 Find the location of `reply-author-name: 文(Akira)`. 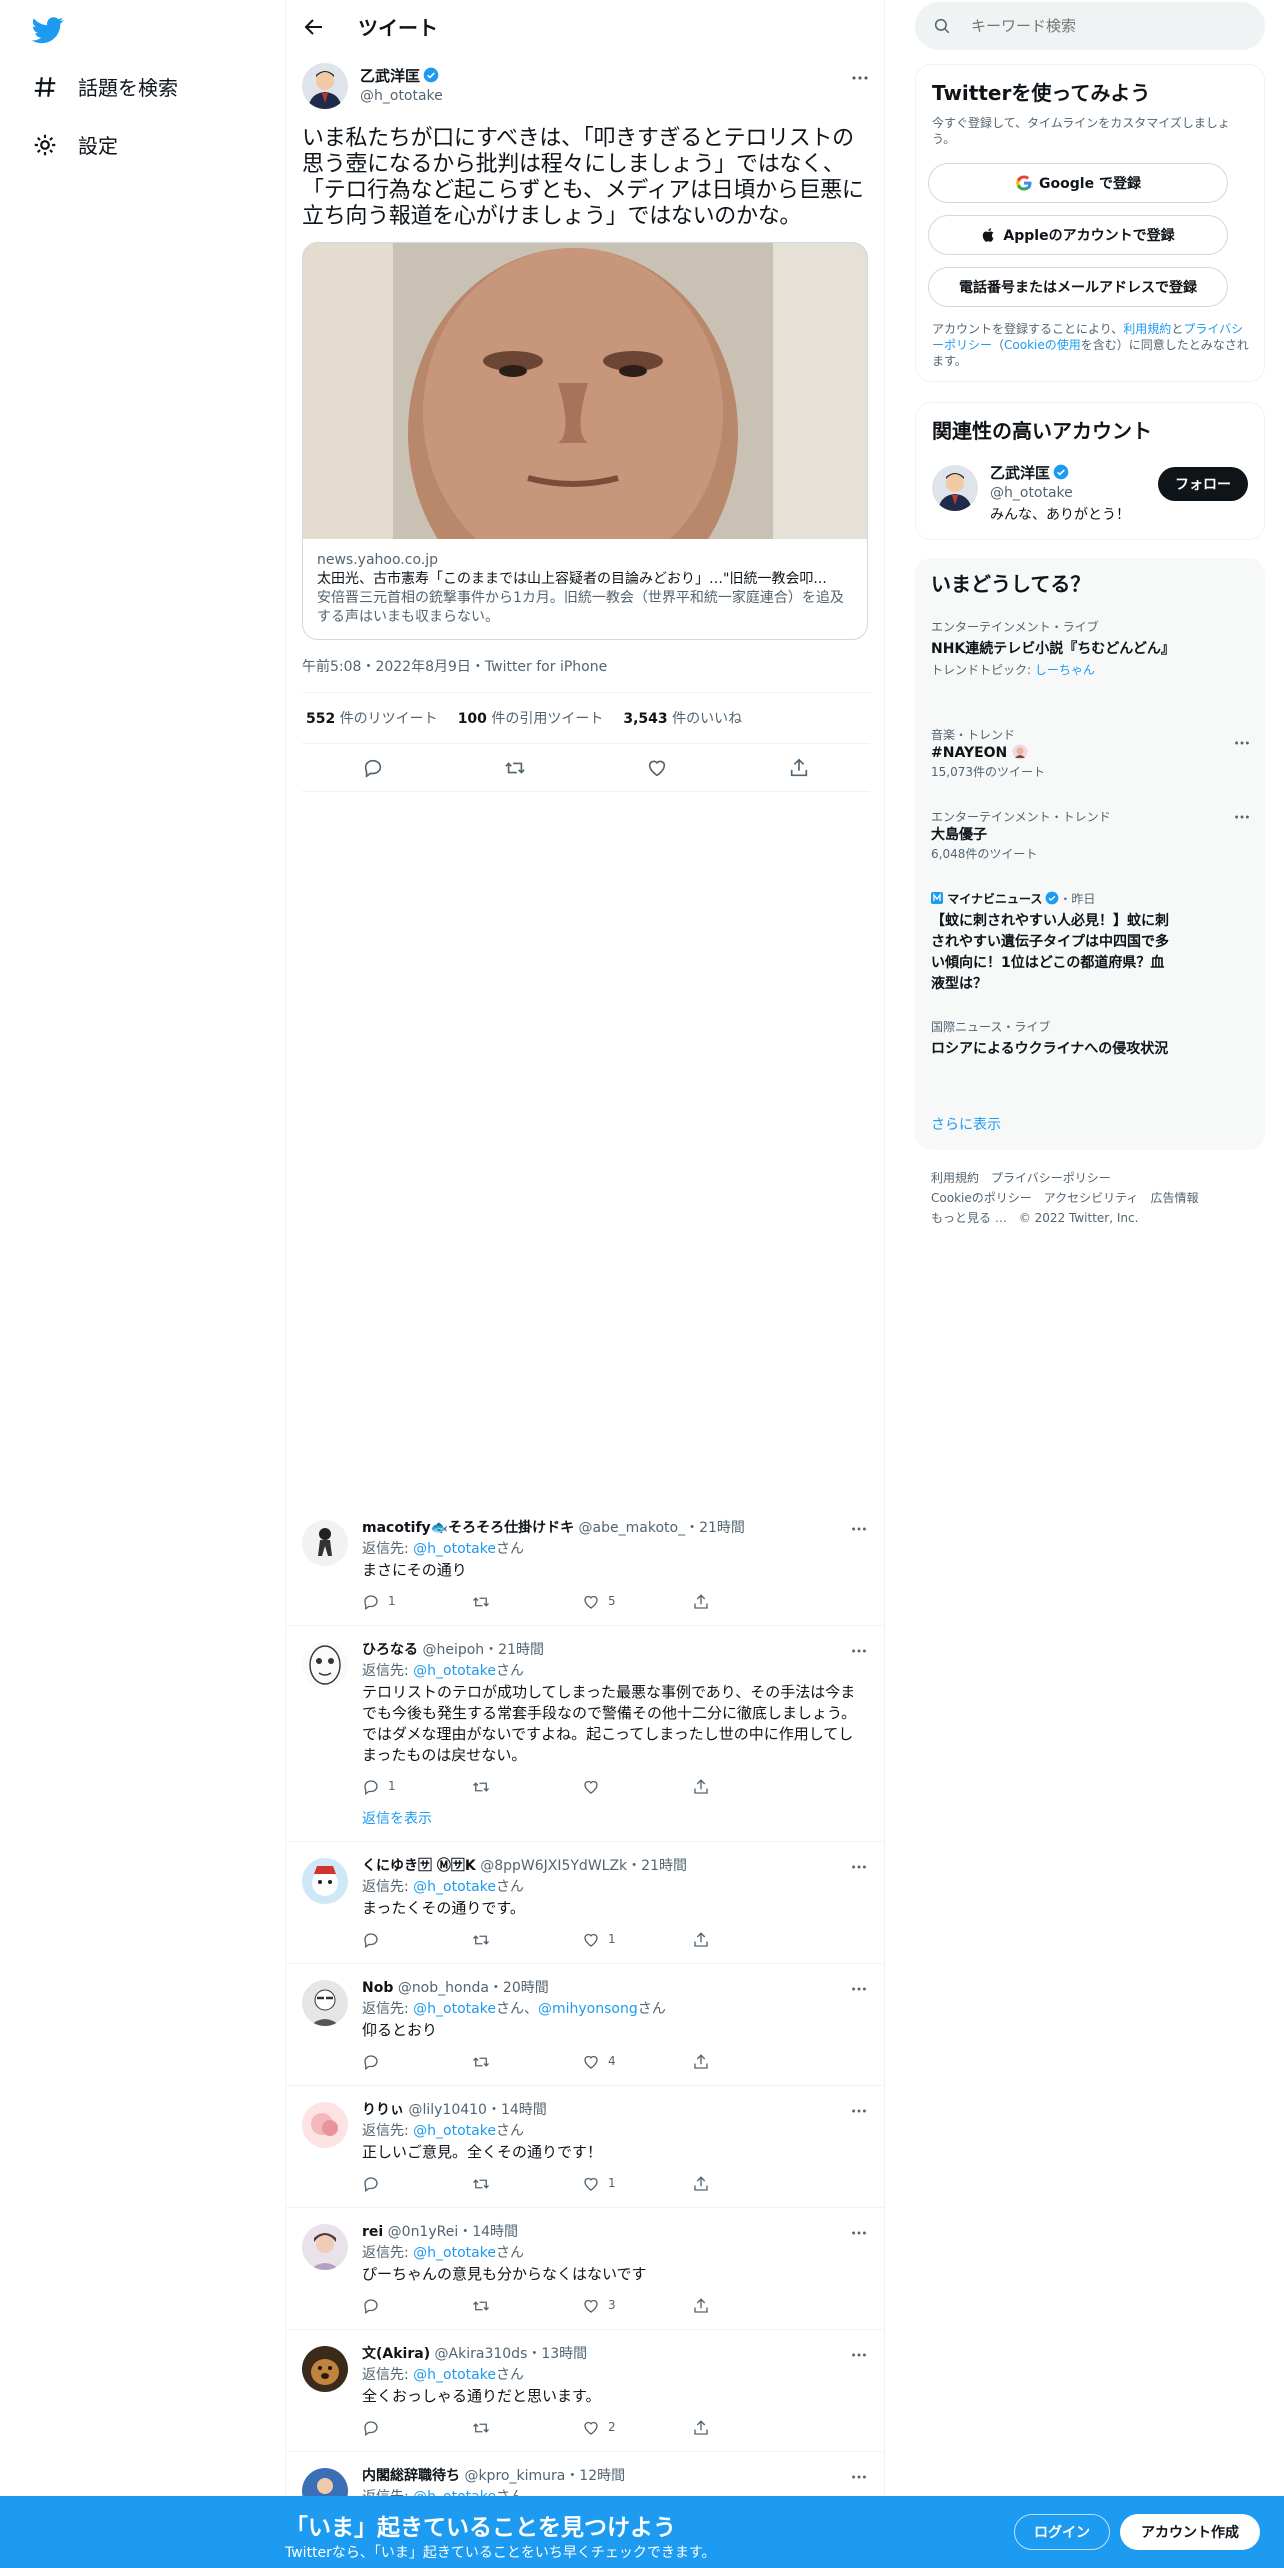

reply-author-name: 文(Akira) is located at coordinates (396, 2354).